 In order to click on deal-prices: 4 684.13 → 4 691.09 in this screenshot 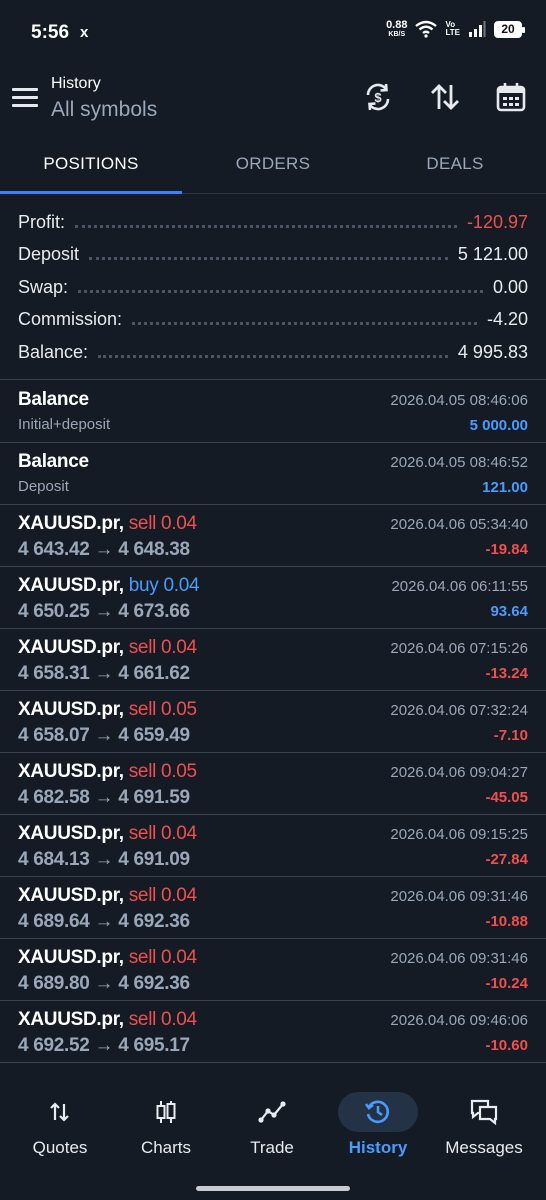, I will do `click(104, 859)`.